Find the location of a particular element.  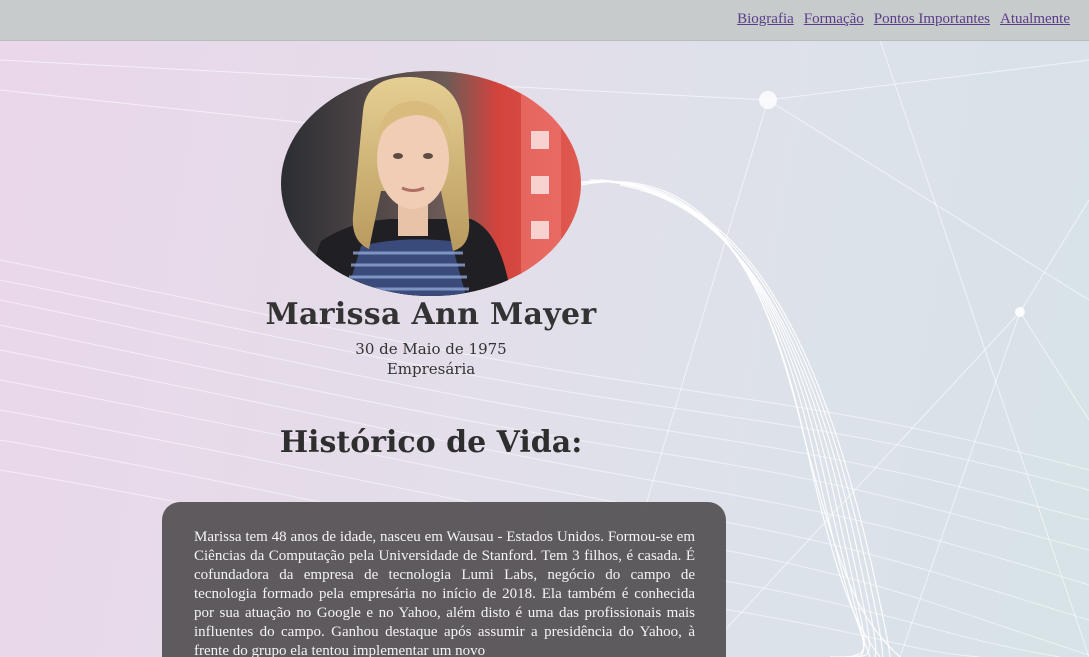

nav-link-formacao: Formação is located at coordinates (834, 19).